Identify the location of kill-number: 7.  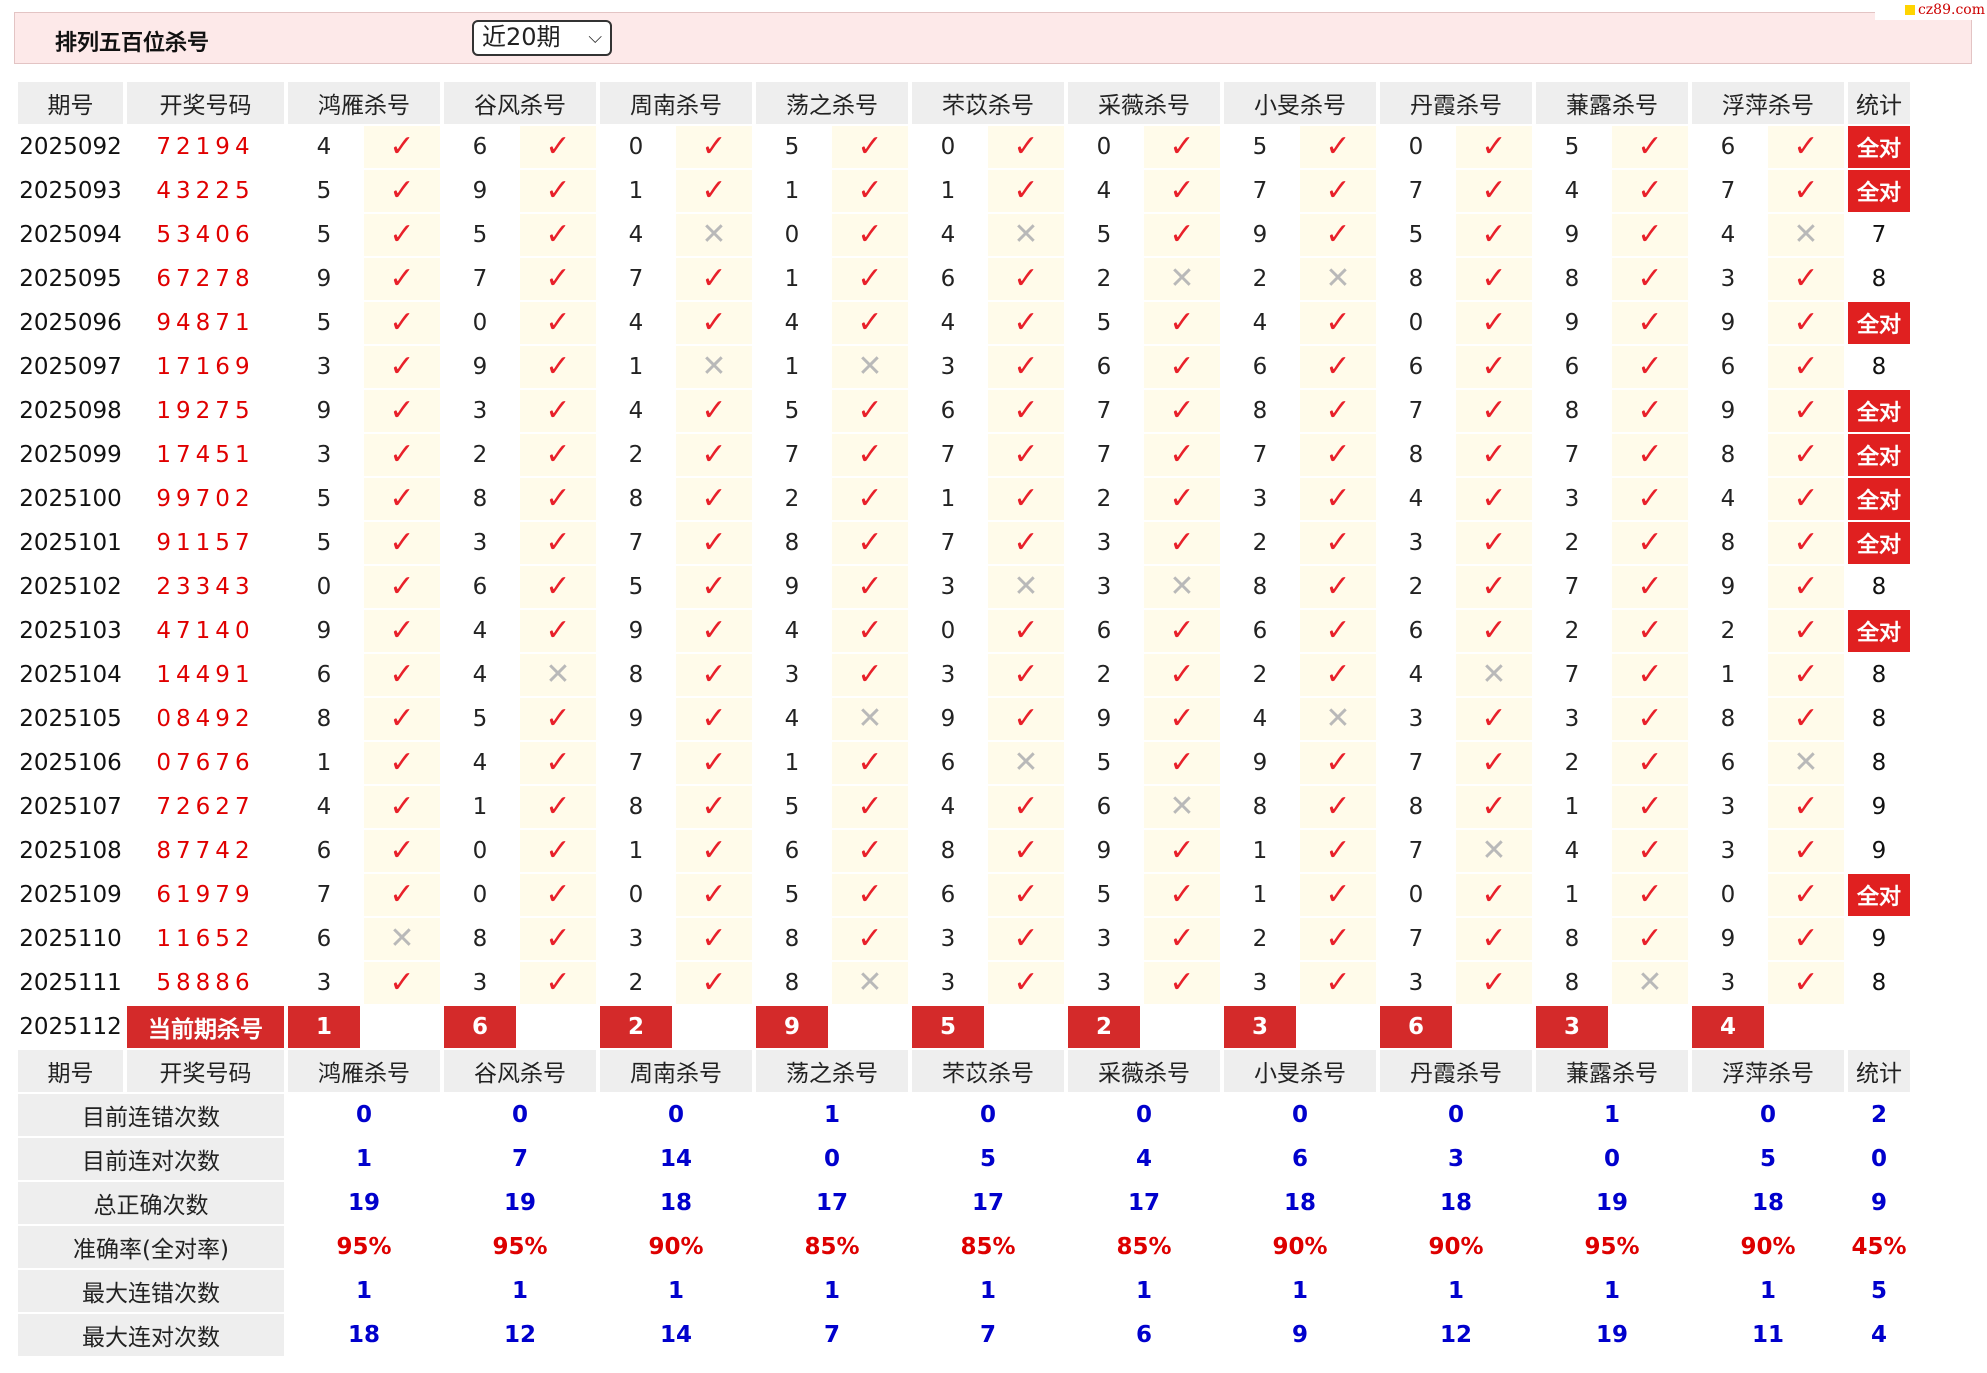
(1416, 851).